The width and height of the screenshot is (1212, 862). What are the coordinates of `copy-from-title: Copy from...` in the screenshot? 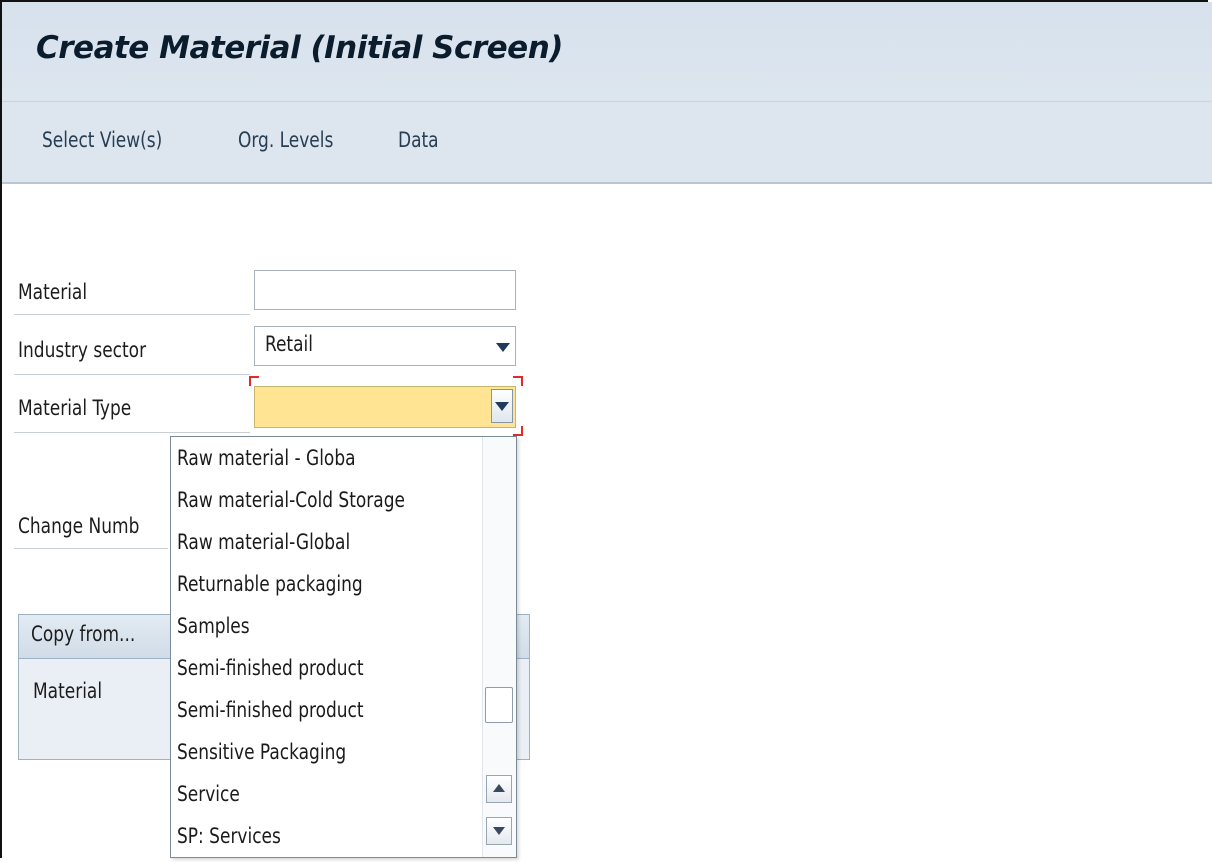 It's located at (83, 634).